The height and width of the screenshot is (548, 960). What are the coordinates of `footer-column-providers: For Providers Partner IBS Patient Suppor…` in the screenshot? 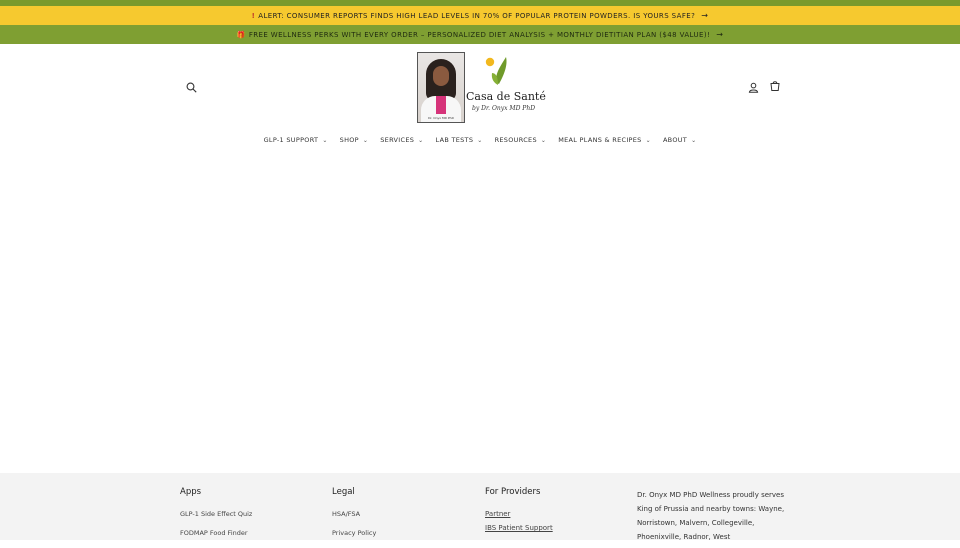 It's located at (519, 512).